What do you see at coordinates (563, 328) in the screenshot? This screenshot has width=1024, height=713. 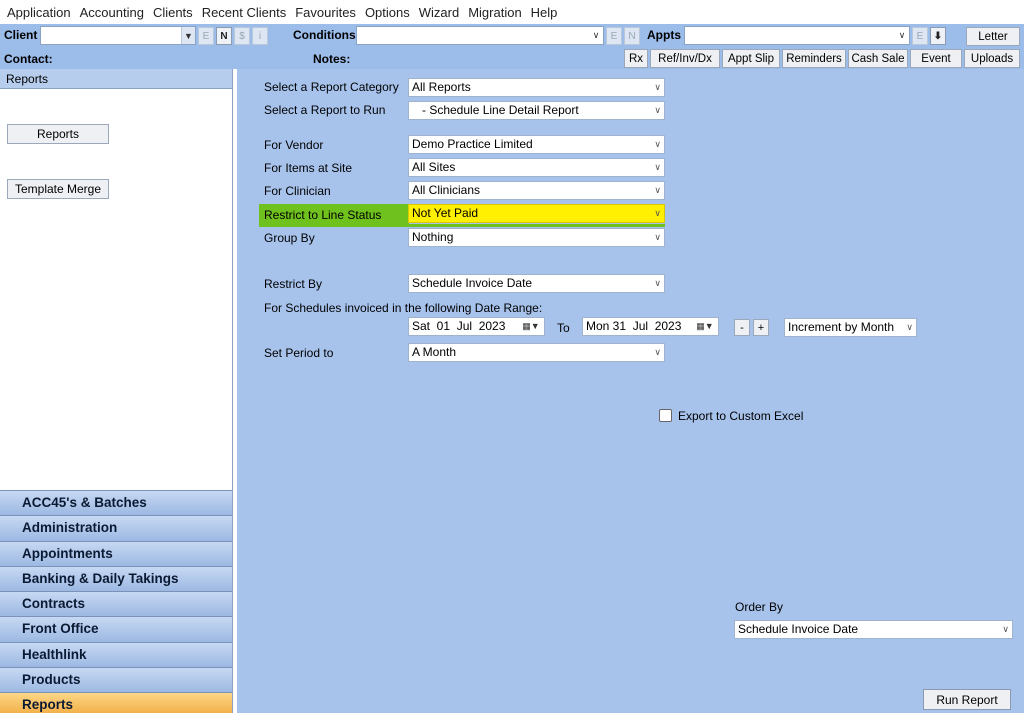 I see `to-label: To` at bounding box center [563, 328].